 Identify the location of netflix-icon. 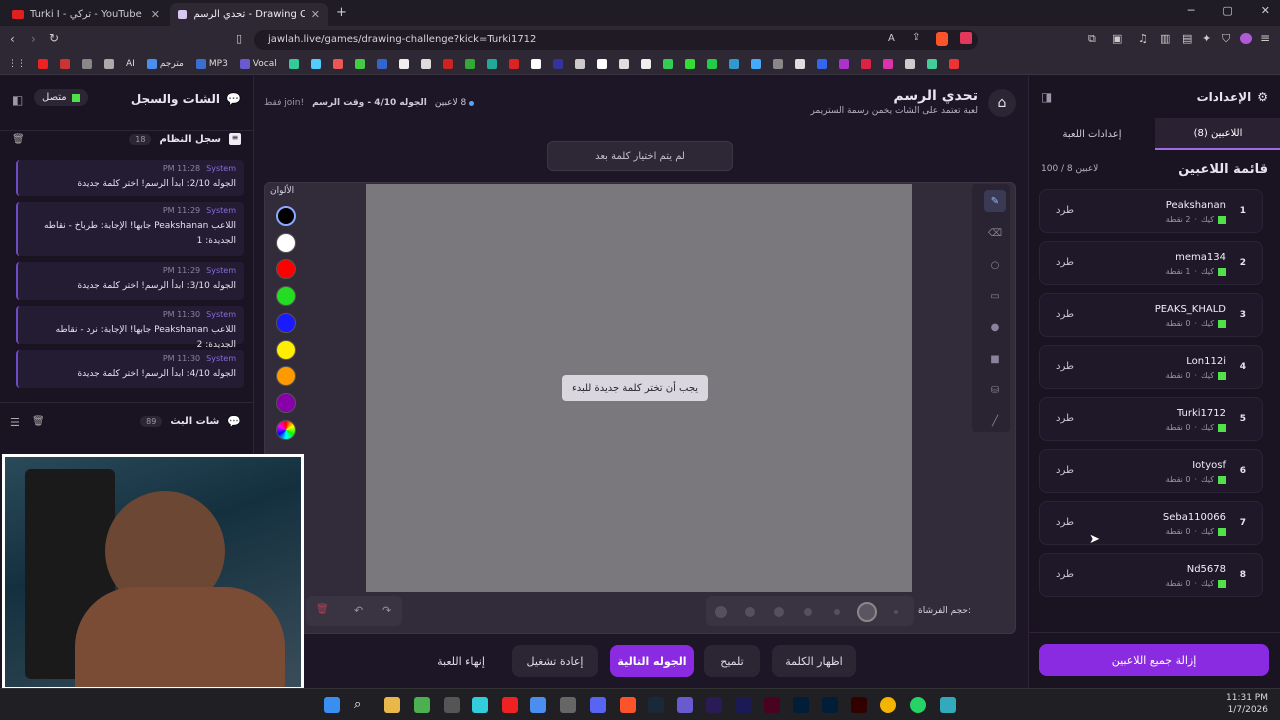
(510, 705).